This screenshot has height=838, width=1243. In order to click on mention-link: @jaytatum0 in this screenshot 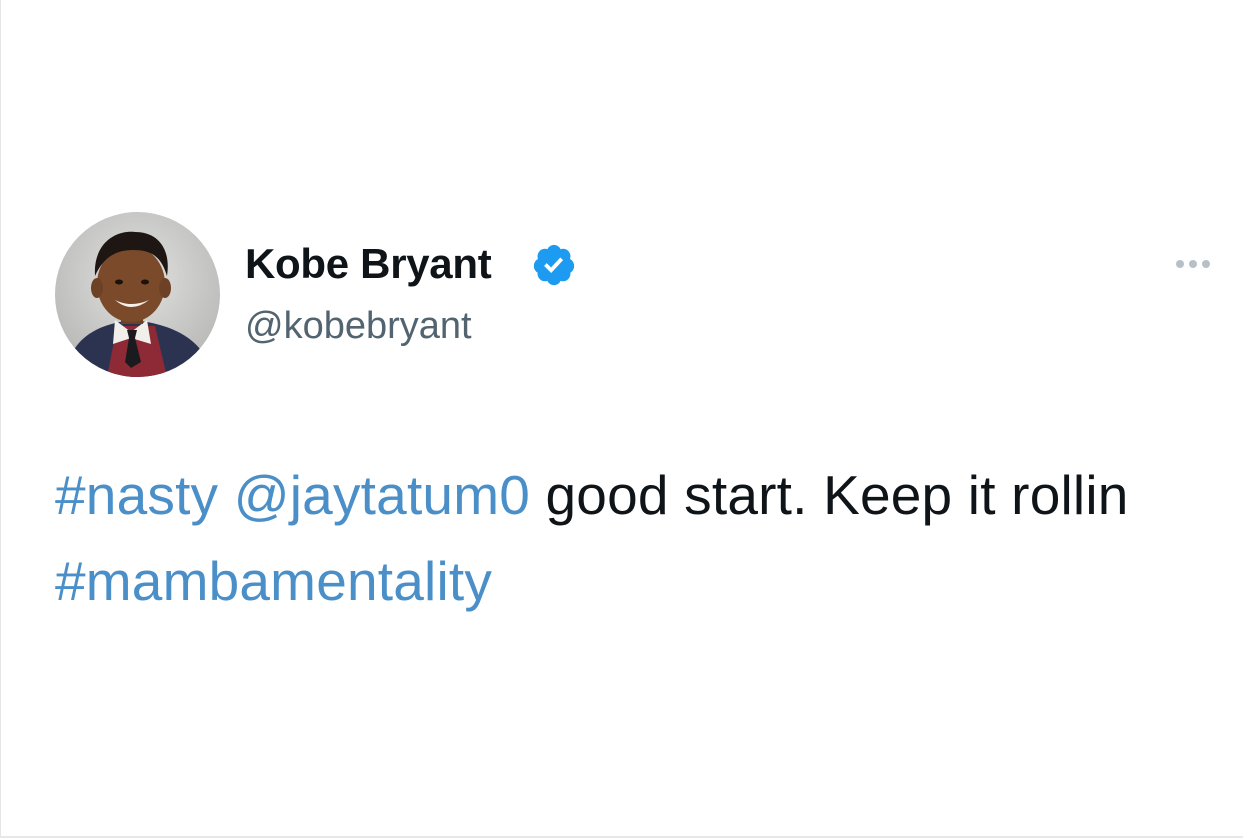, I will do `click(382, 495)`.